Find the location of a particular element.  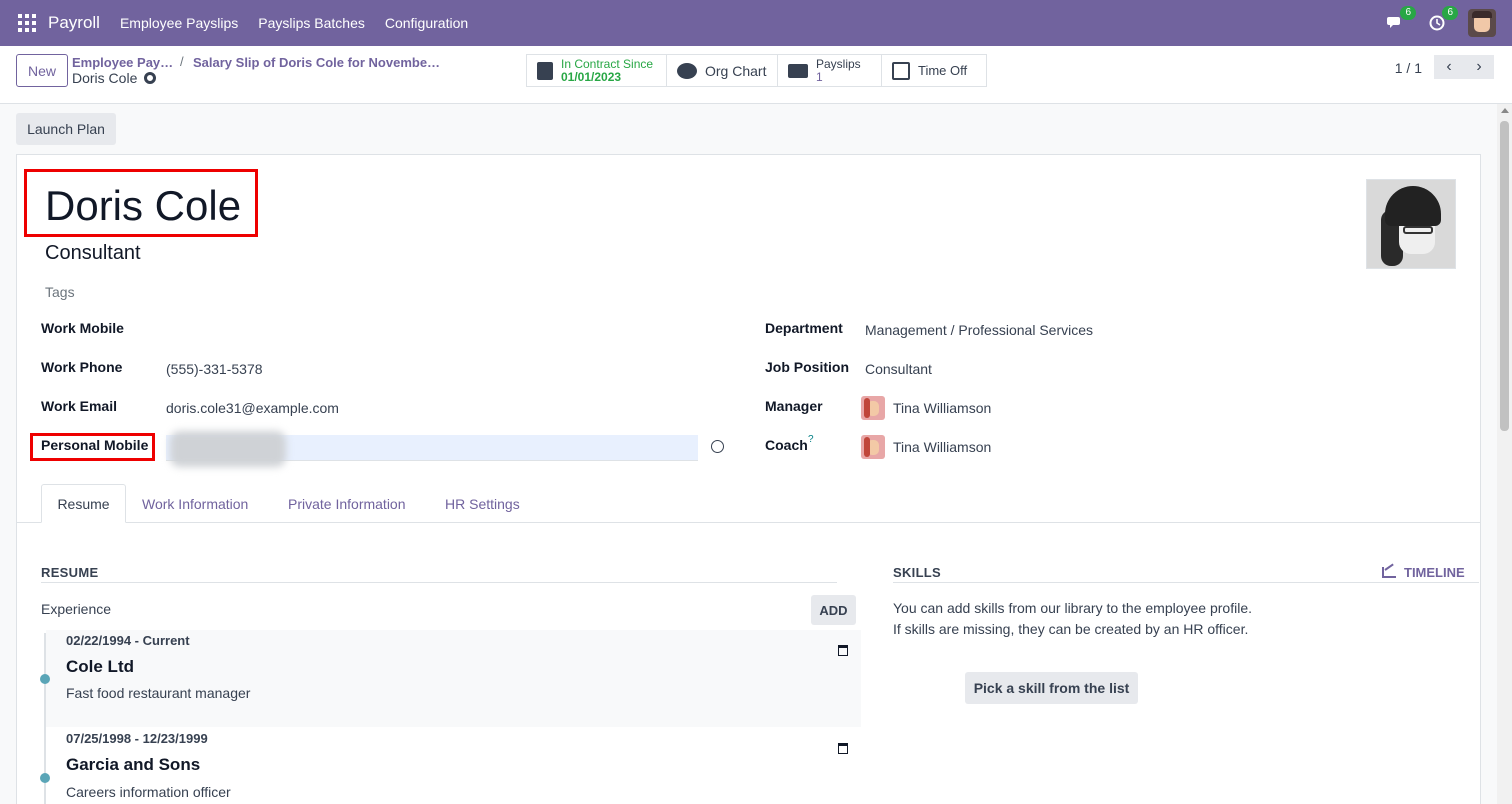

name-highlight-box is located at coordinates (141, 203).